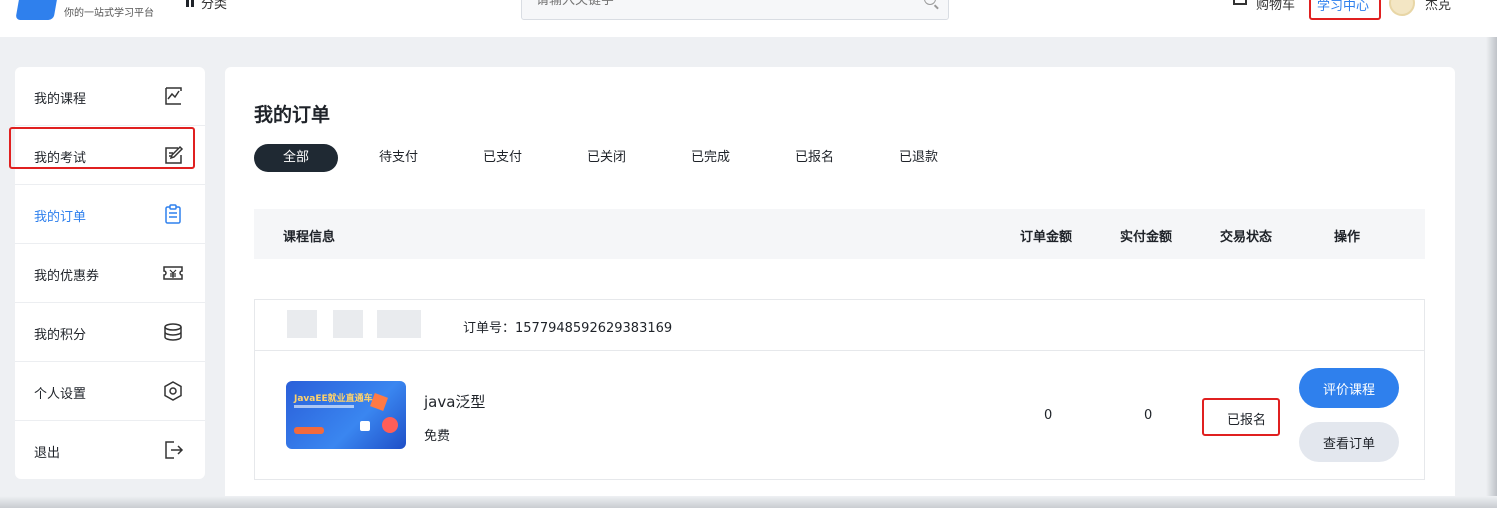 This screenshot has width=1497, height=508. What do you see at coordinates (214, 6) in the screenshot?
I see `category-menu: 分类` at bounding box center [214, 6].